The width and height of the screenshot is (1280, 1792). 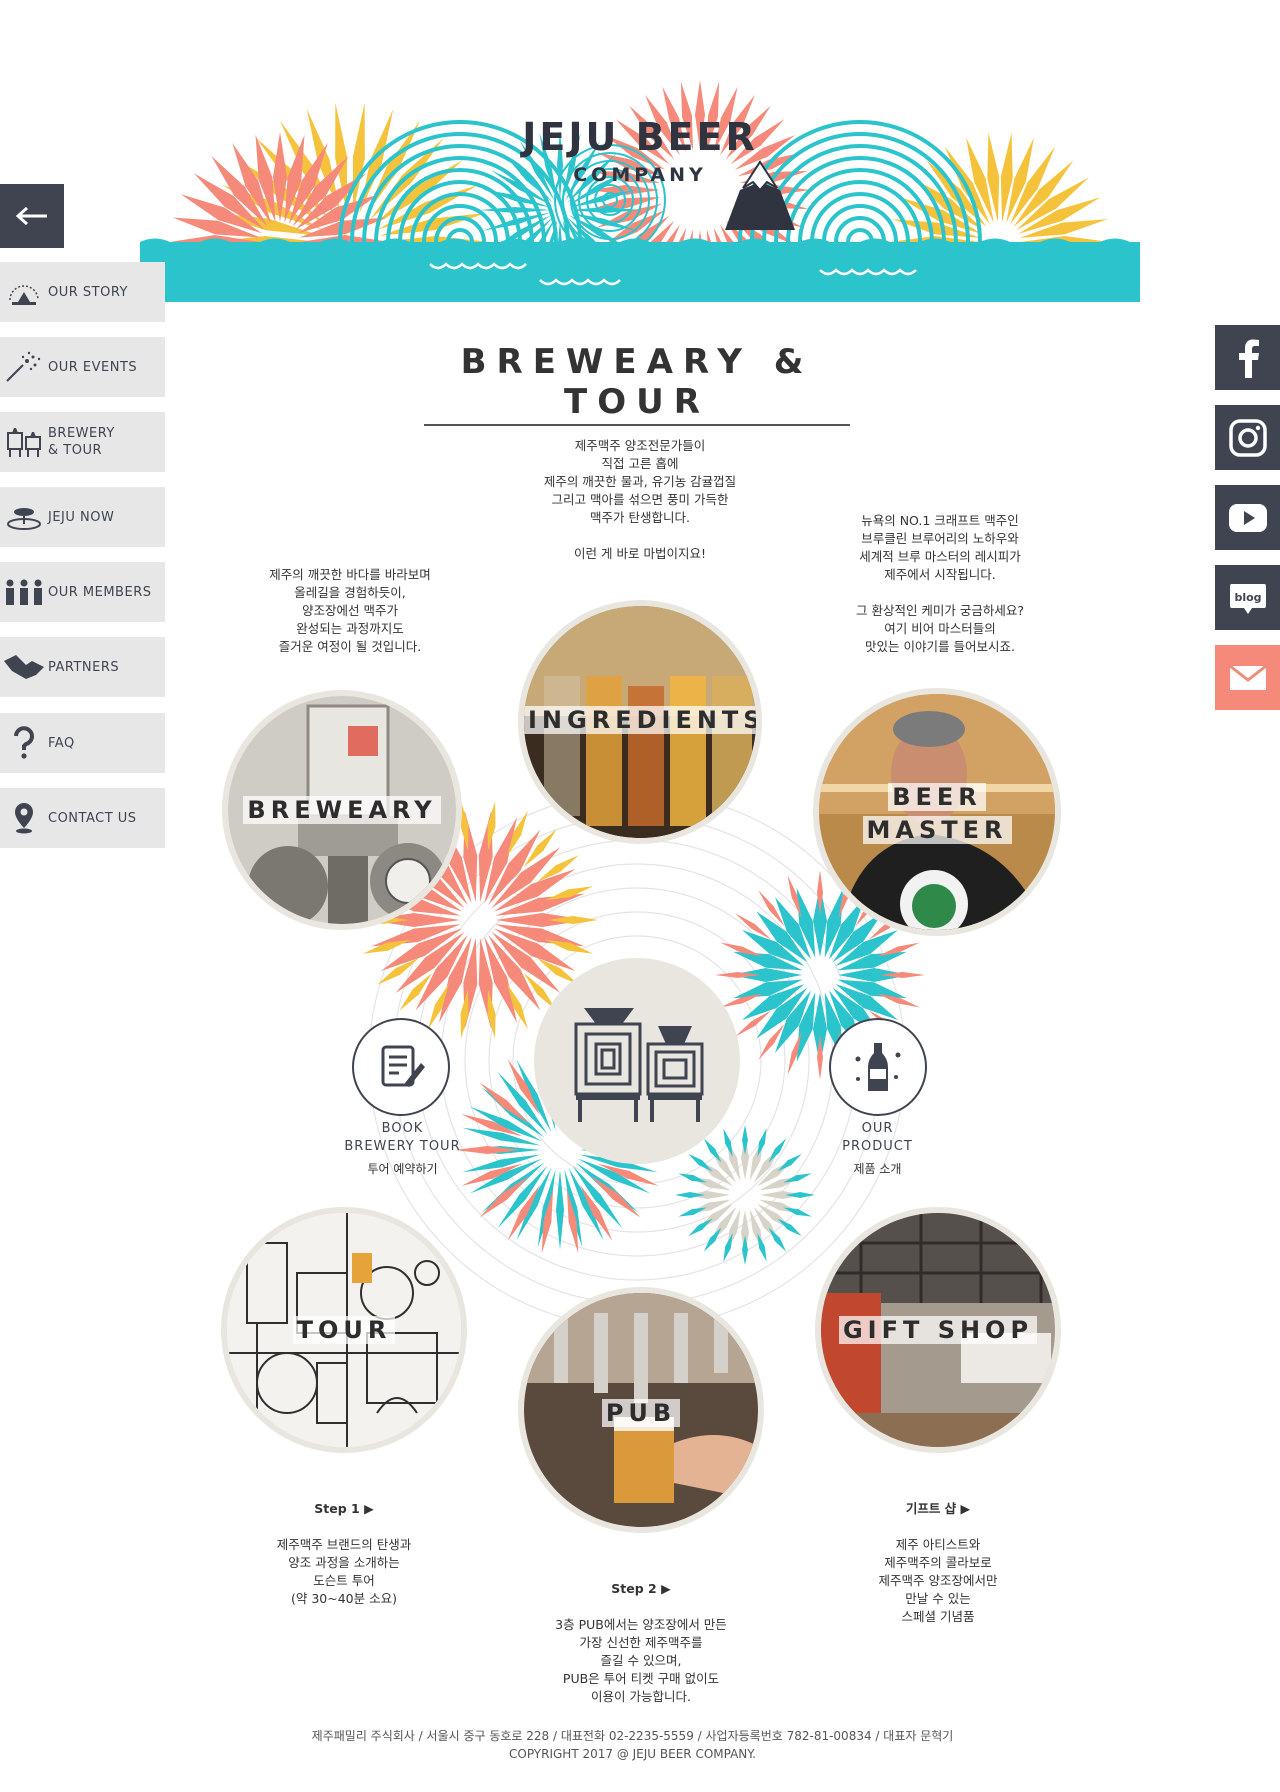 I want to click on blog-button: blog, so click(x=1247, y=597).